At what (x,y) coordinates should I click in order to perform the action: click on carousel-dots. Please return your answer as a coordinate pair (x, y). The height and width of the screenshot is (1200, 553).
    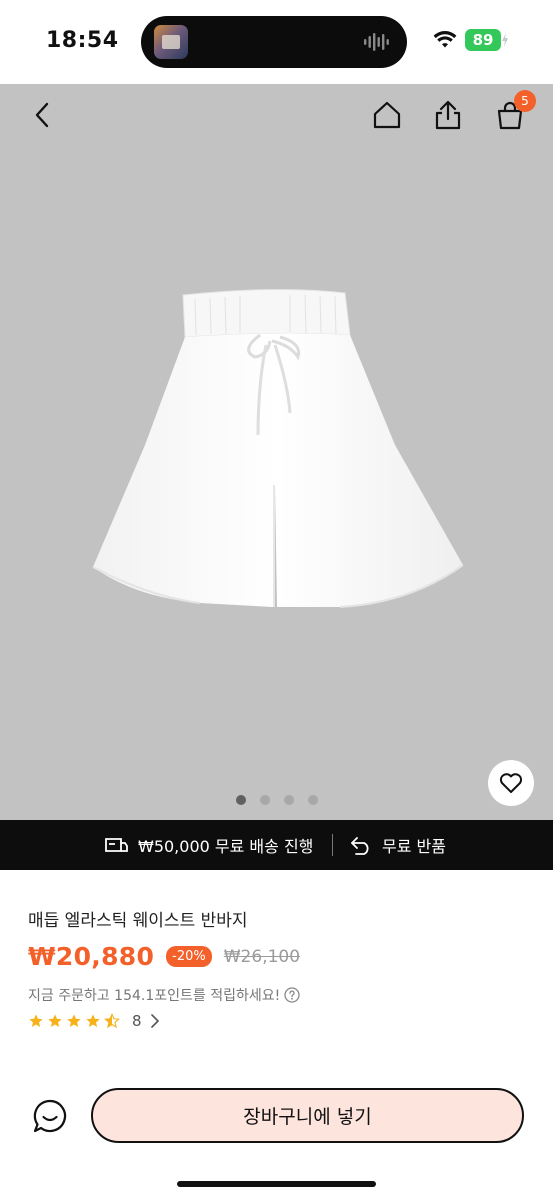
    Looking at the image, I should click on (277, 800).